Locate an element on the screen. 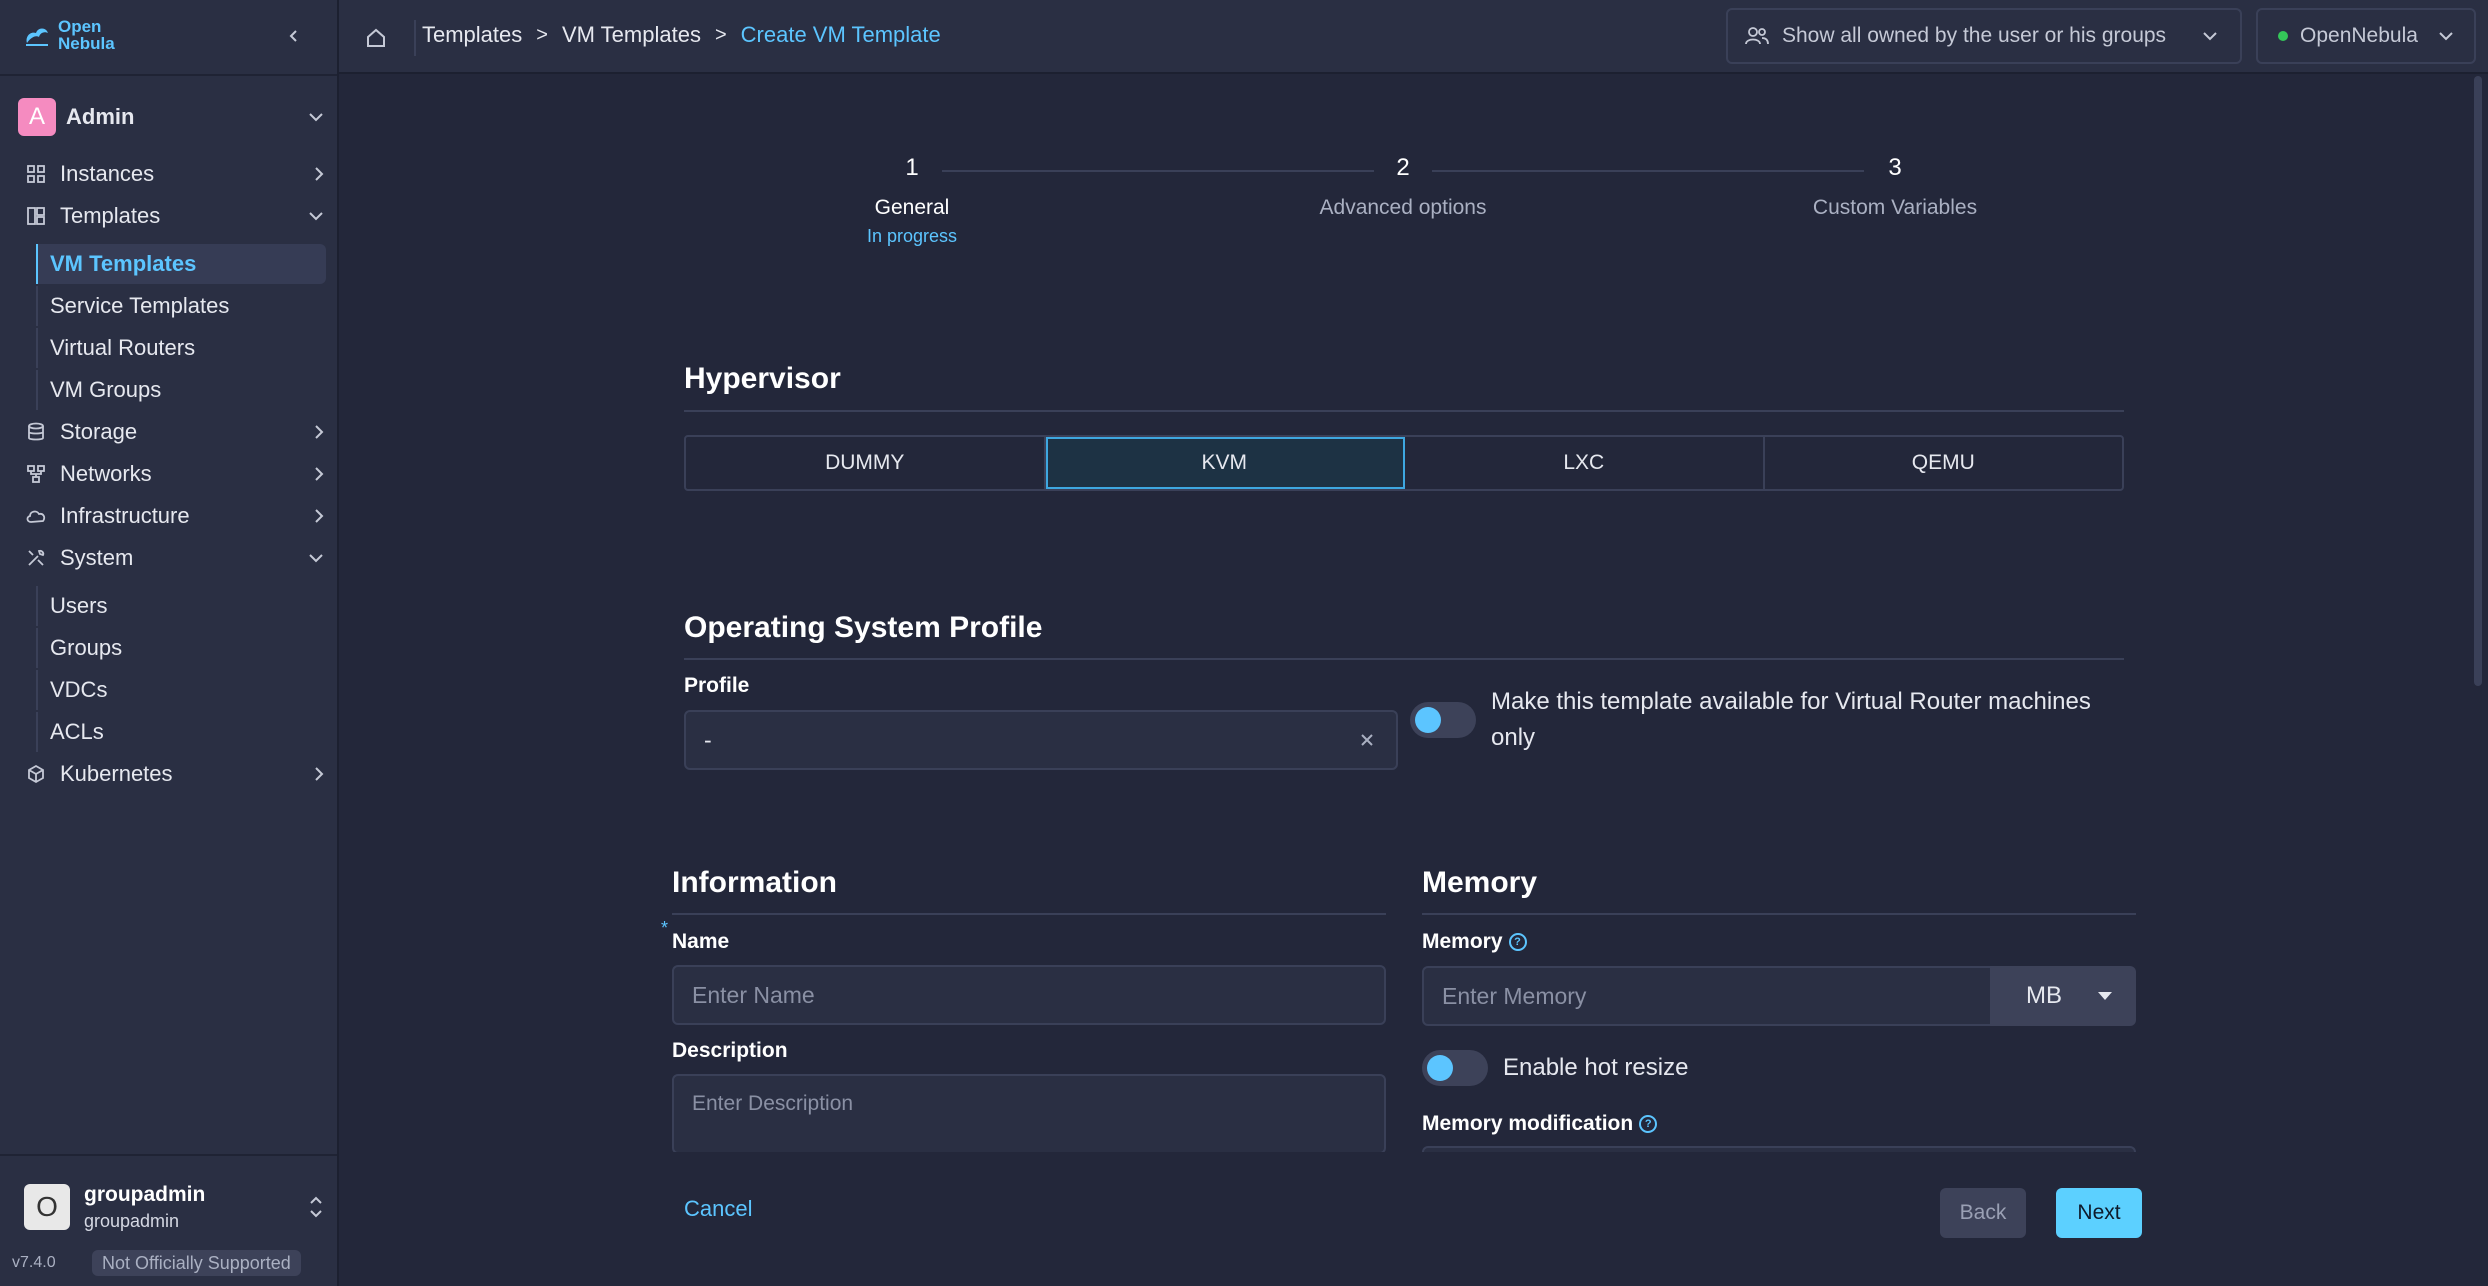  memory-unit-value: MB is located at coordinates (2044, 995).